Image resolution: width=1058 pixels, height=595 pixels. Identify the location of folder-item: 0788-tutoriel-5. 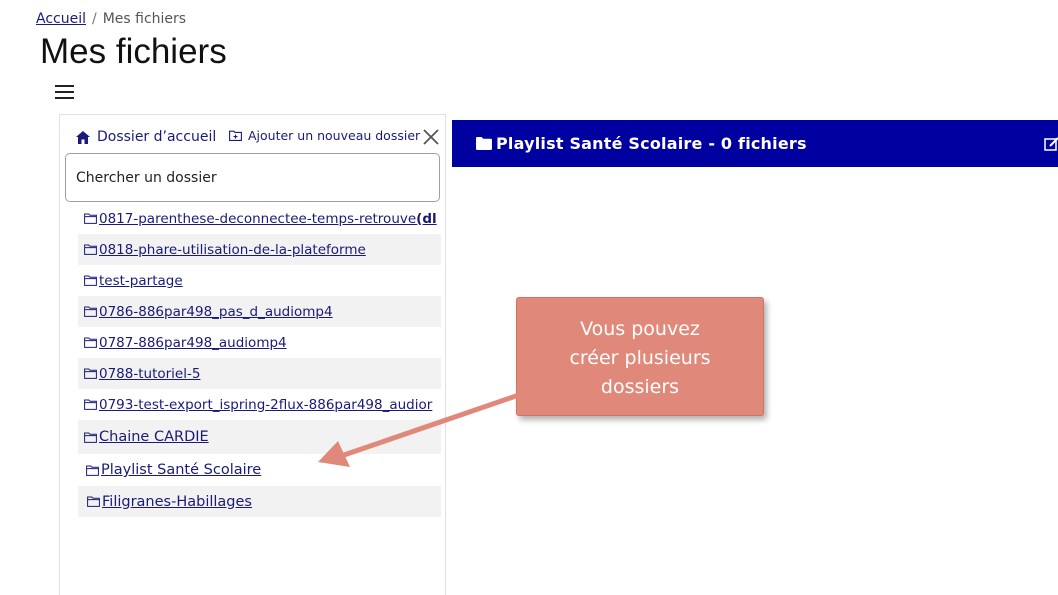
(259, 373).